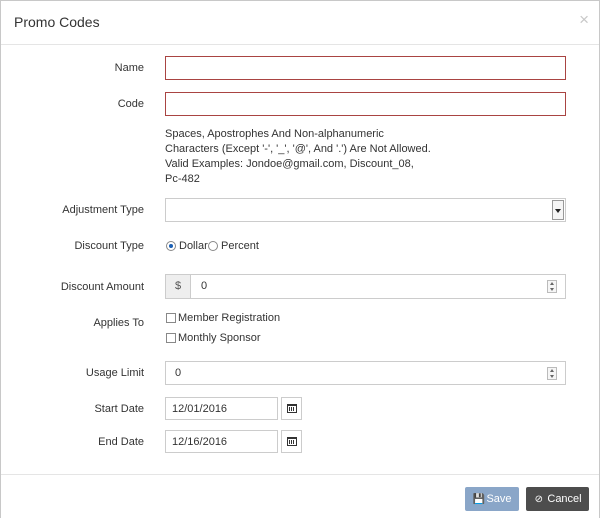 The width and height of the screenshot is (600, 518). Describe the element at coordinates (564, 499) in the screenshot. I see `cancel-button-label: Cancel` at that location.